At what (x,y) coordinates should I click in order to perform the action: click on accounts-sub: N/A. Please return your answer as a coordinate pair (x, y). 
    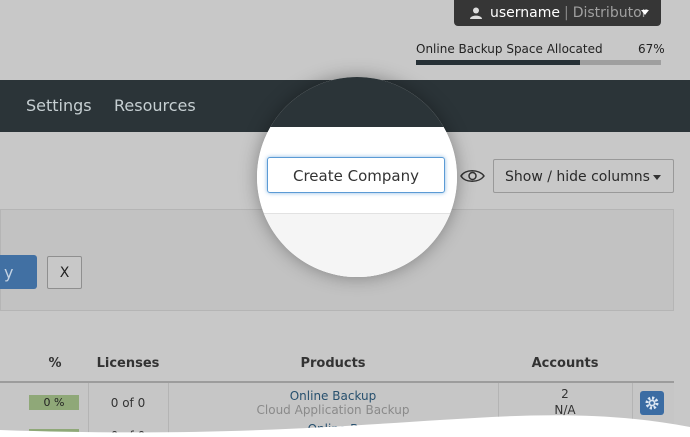
    Looking at the image, I should click on (565, 410).